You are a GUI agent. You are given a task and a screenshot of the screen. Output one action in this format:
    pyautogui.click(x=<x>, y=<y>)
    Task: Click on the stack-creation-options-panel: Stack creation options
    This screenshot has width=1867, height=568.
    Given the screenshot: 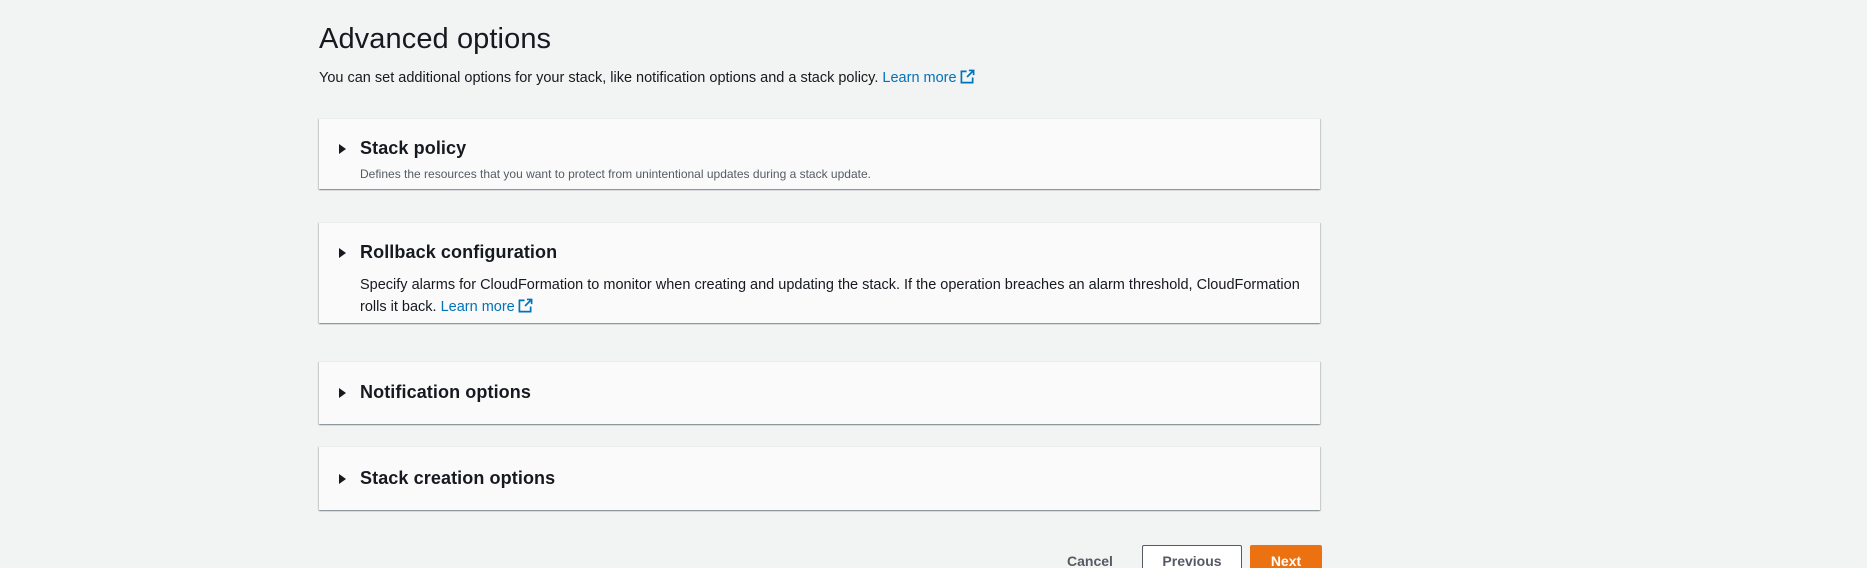 What is the action you would take?
    pyautogui.click(x=819, y=478)
    